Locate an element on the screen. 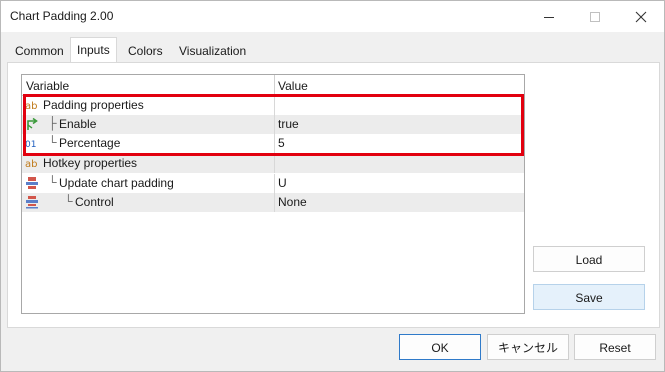  save-button: Save is located at coordinates (589, 297).